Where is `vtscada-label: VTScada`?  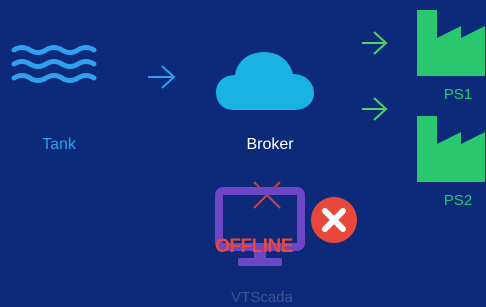
vtscada-label: VTScada is located at coordinates (262, 297).